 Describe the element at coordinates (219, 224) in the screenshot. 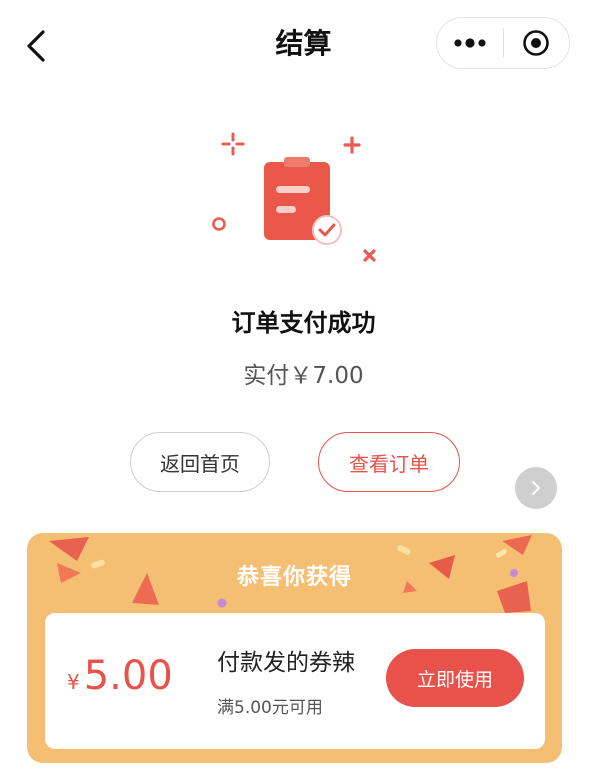

I see `ring-icon` at that location.